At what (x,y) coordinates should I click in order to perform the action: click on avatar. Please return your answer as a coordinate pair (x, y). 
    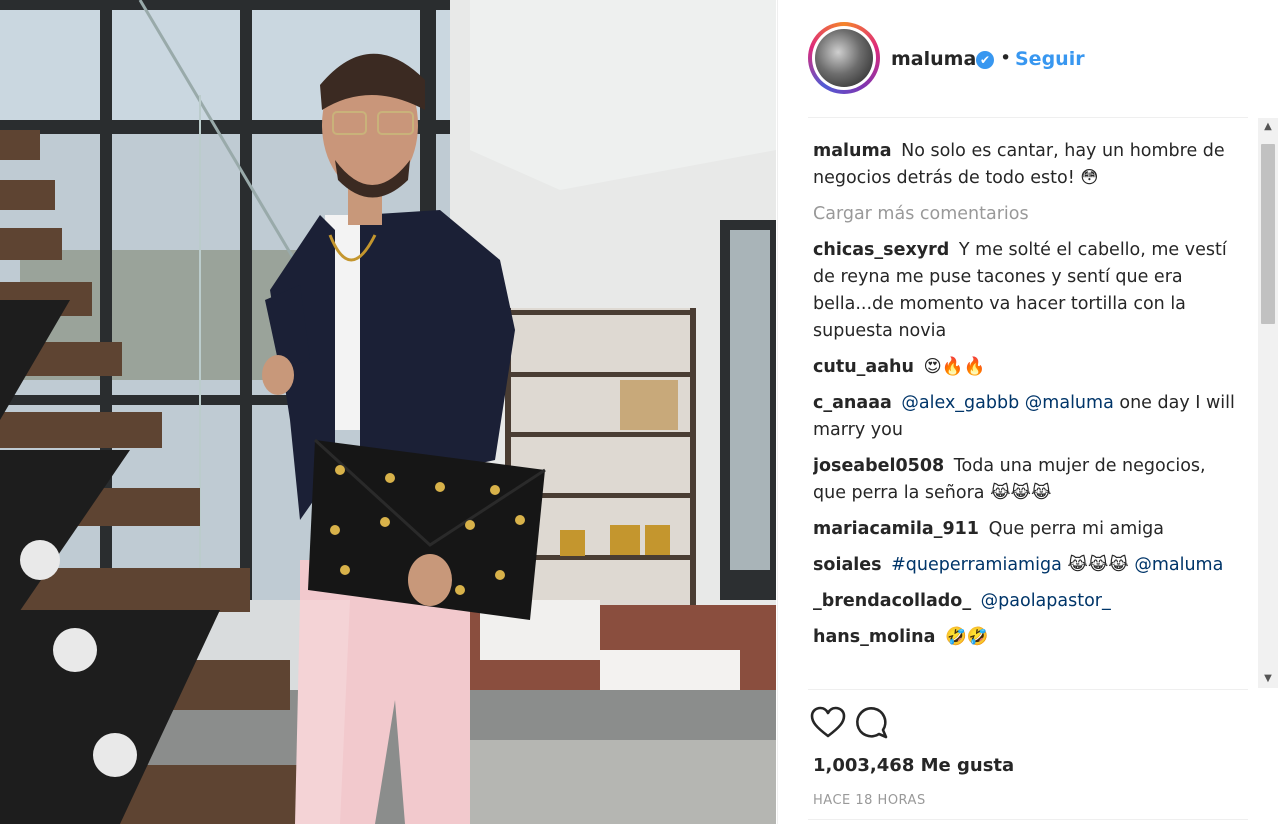
    Looking at the image, I should click on (844, 58).